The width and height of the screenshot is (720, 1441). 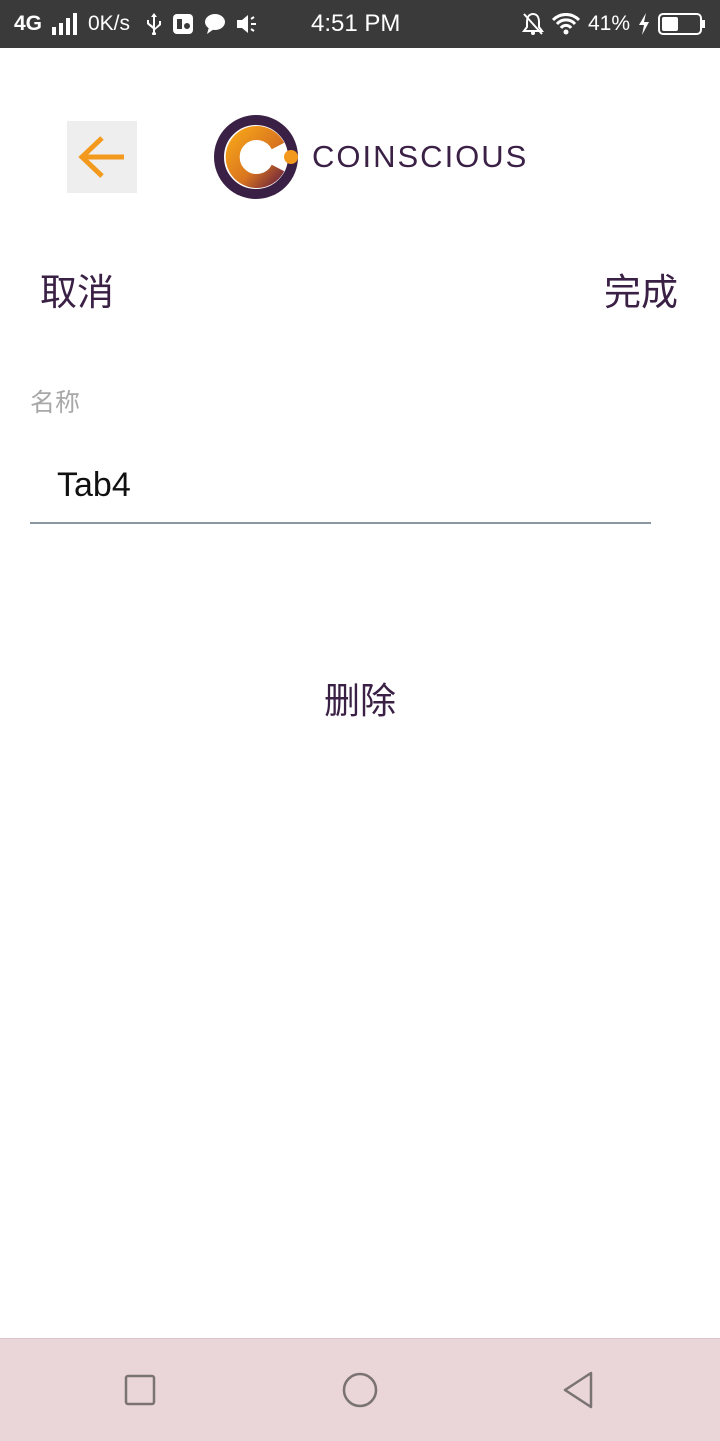 I want to click on battery-percent: 41%, so click(x=608, y=23).